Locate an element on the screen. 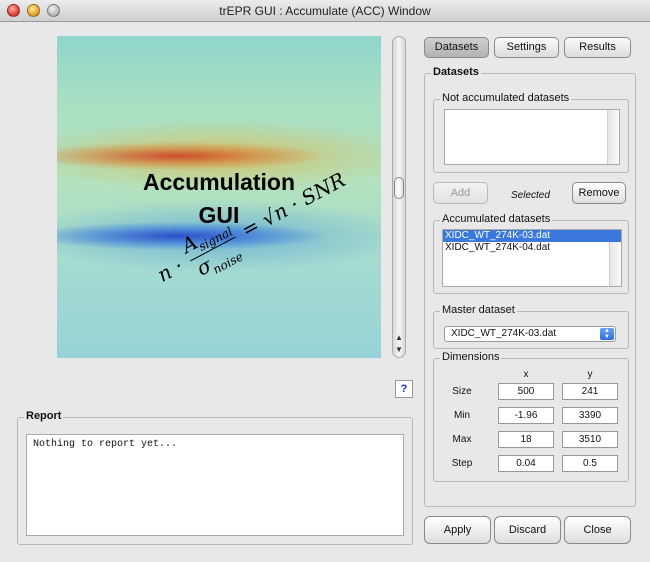 Image resolution: width=650 pixels, height=562 pixels. dim-label-step: Step is located at coordinates (462, 463).